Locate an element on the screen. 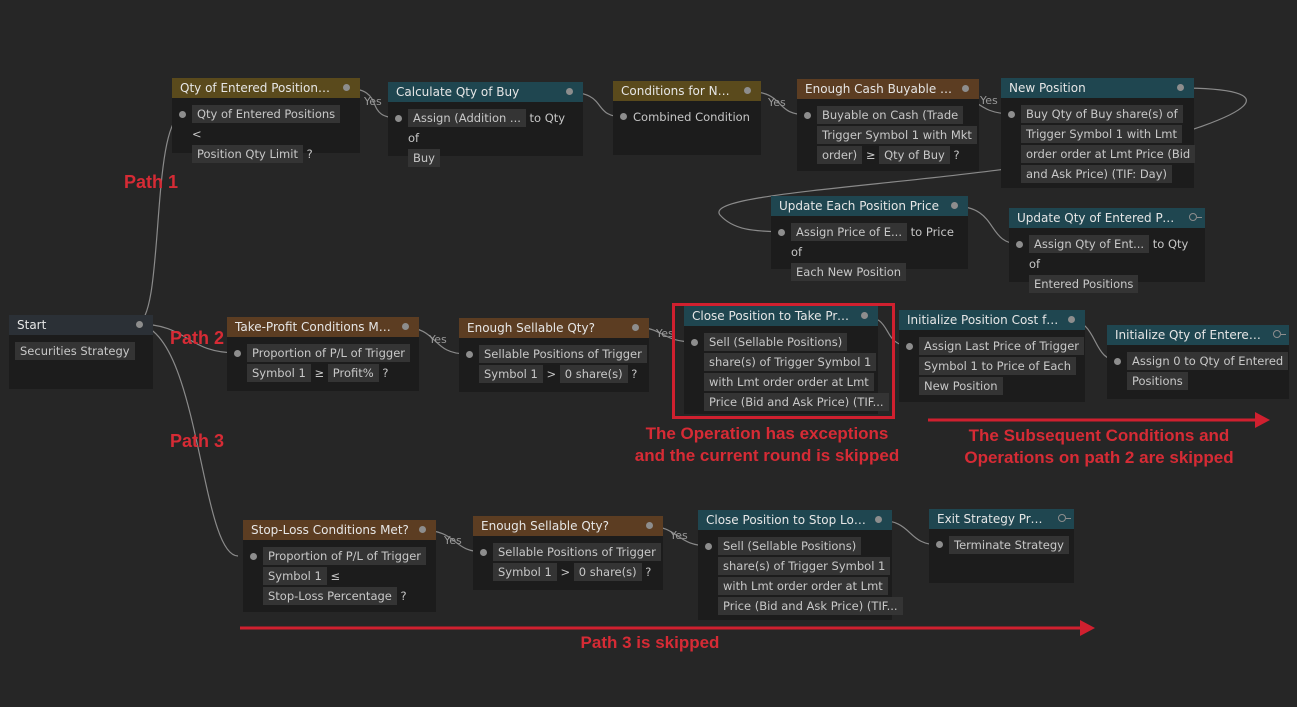 The image size is (1297, 707). node-start-body: Securities Strategy is located at coordinates (81, 351).